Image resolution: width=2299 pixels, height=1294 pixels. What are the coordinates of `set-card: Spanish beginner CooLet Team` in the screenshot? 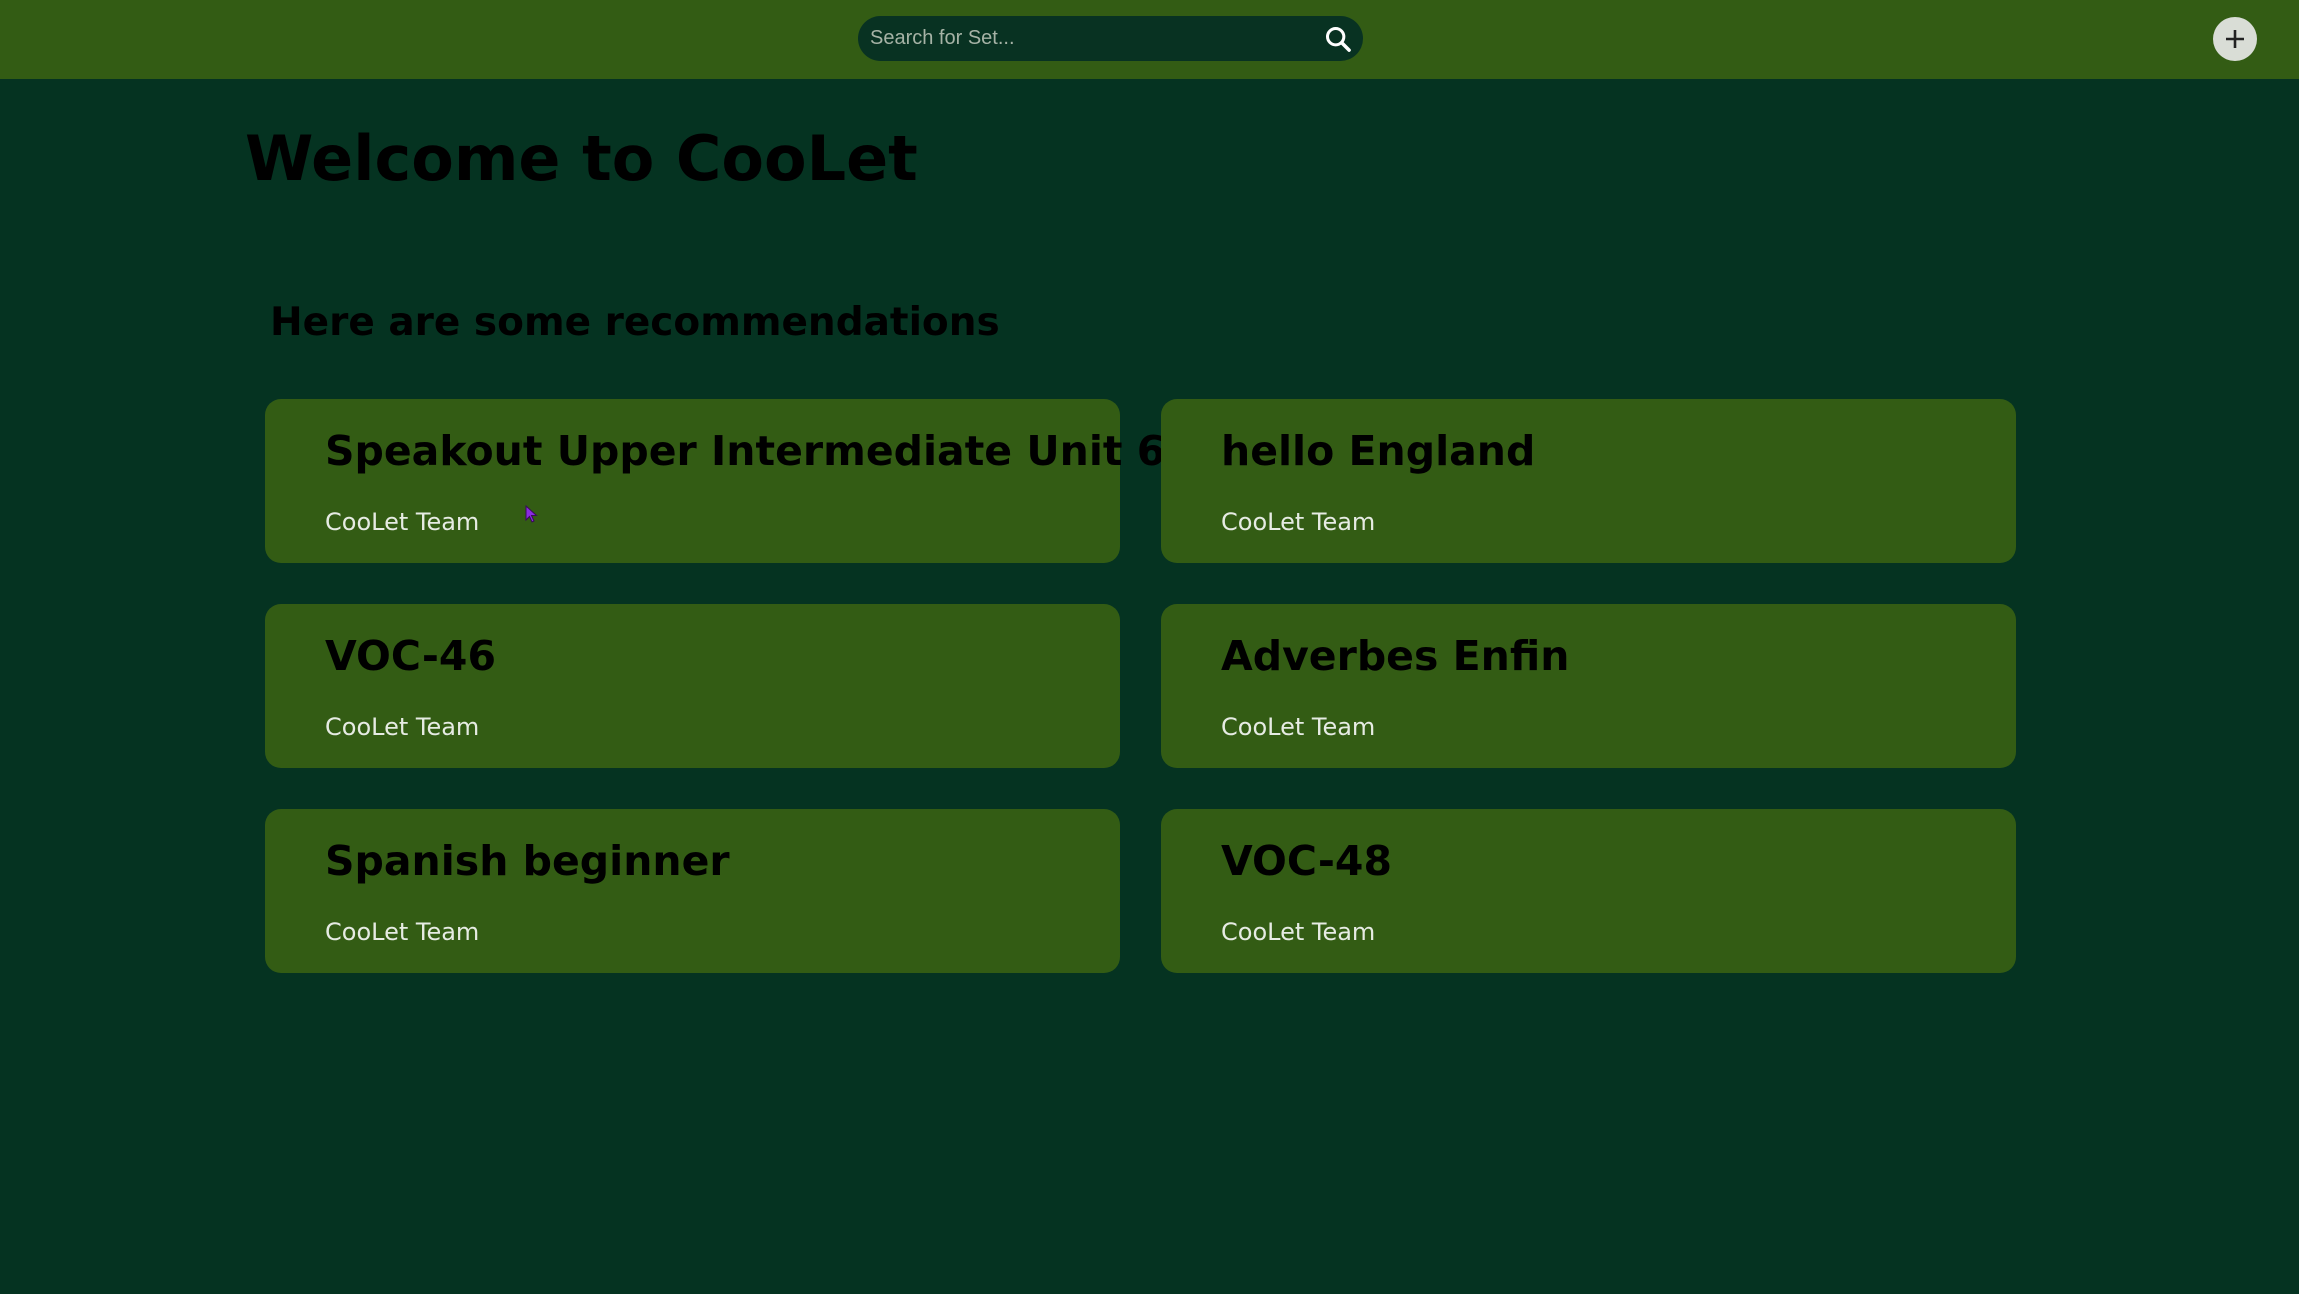 It's located at (692, 891).